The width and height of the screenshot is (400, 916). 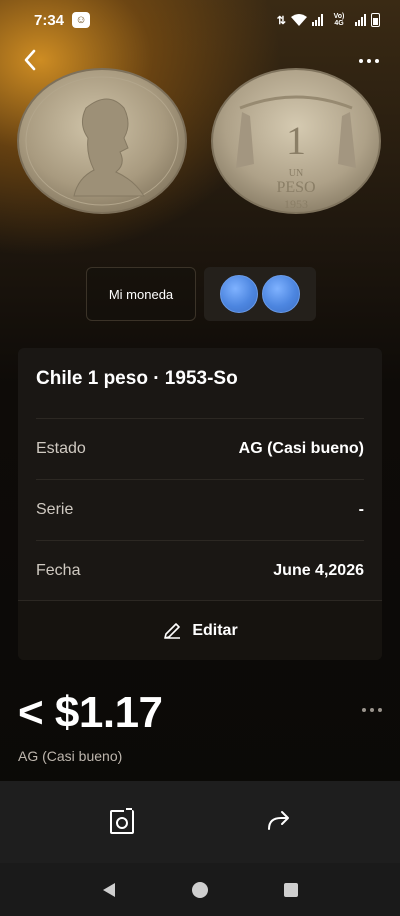 What do you see at coordinates (200, 570) in the screenshot?
I see `detail-row-fecha: Fecha June 4,2026` at bounding box center [200, 570].